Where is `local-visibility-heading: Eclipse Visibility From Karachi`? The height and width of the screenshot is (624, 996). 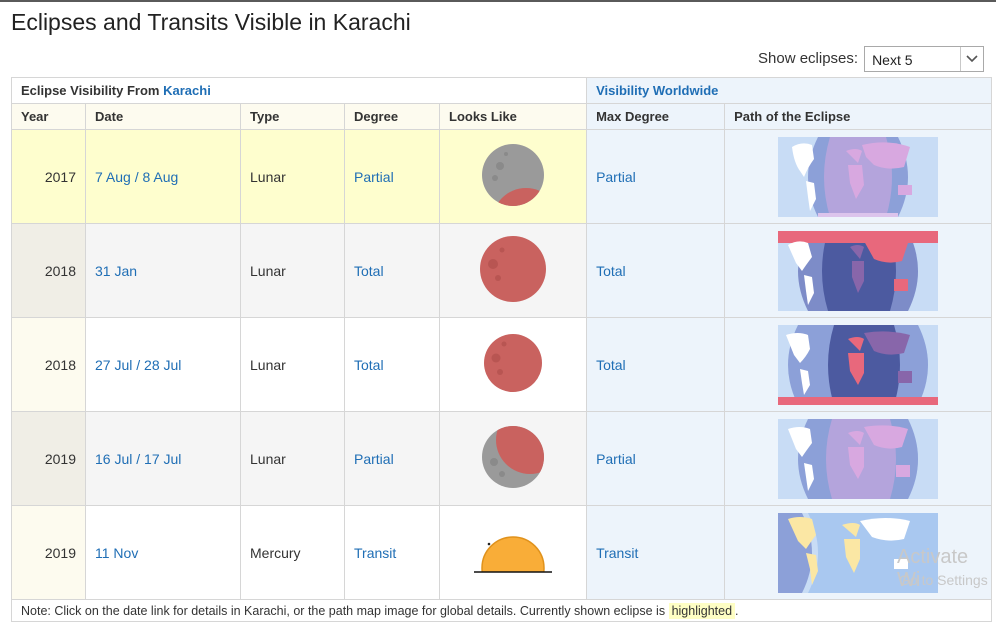 local-visibility-heading: Eclipse Visibility From Karachi is located at coordinates (299, 90).